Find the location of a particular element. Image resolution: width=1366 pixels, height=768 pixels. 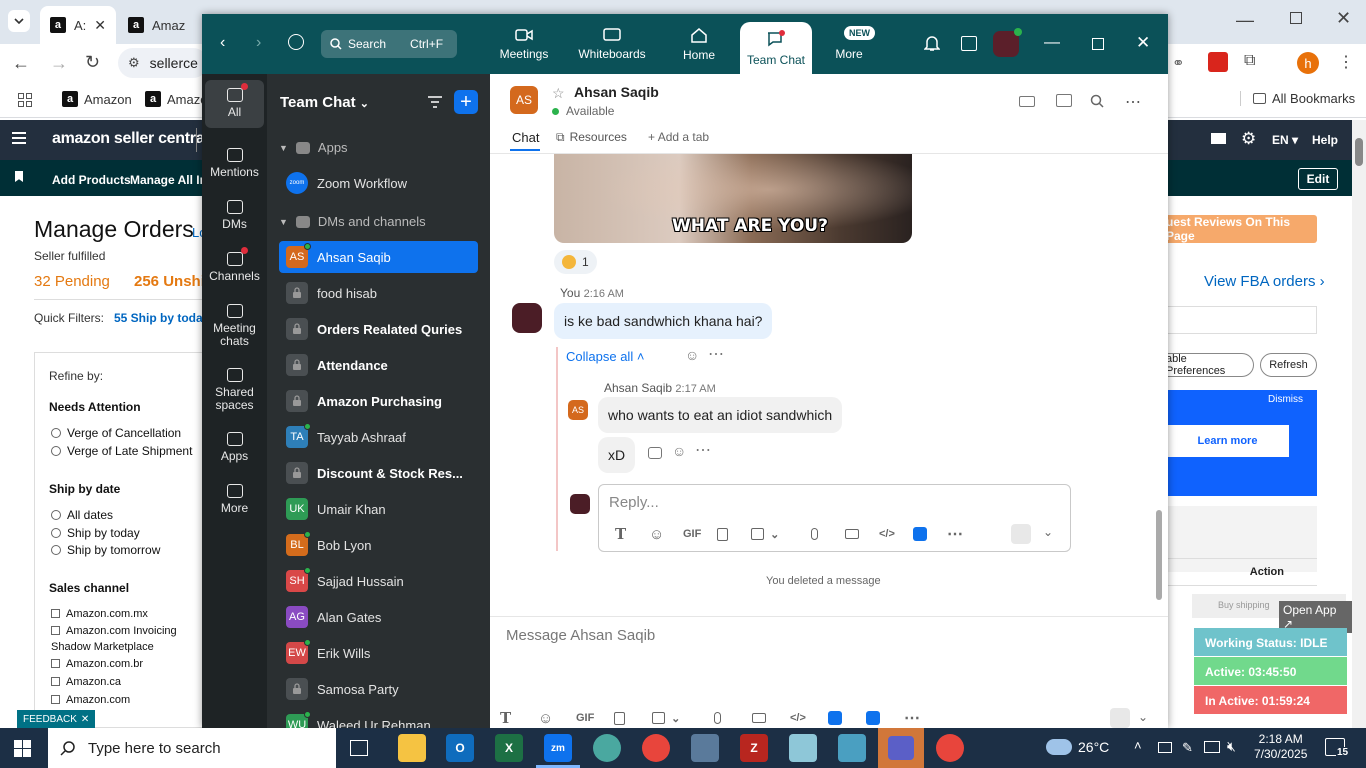

conversation-item: Orders Realated Quries is located at coordinates (378, 329).